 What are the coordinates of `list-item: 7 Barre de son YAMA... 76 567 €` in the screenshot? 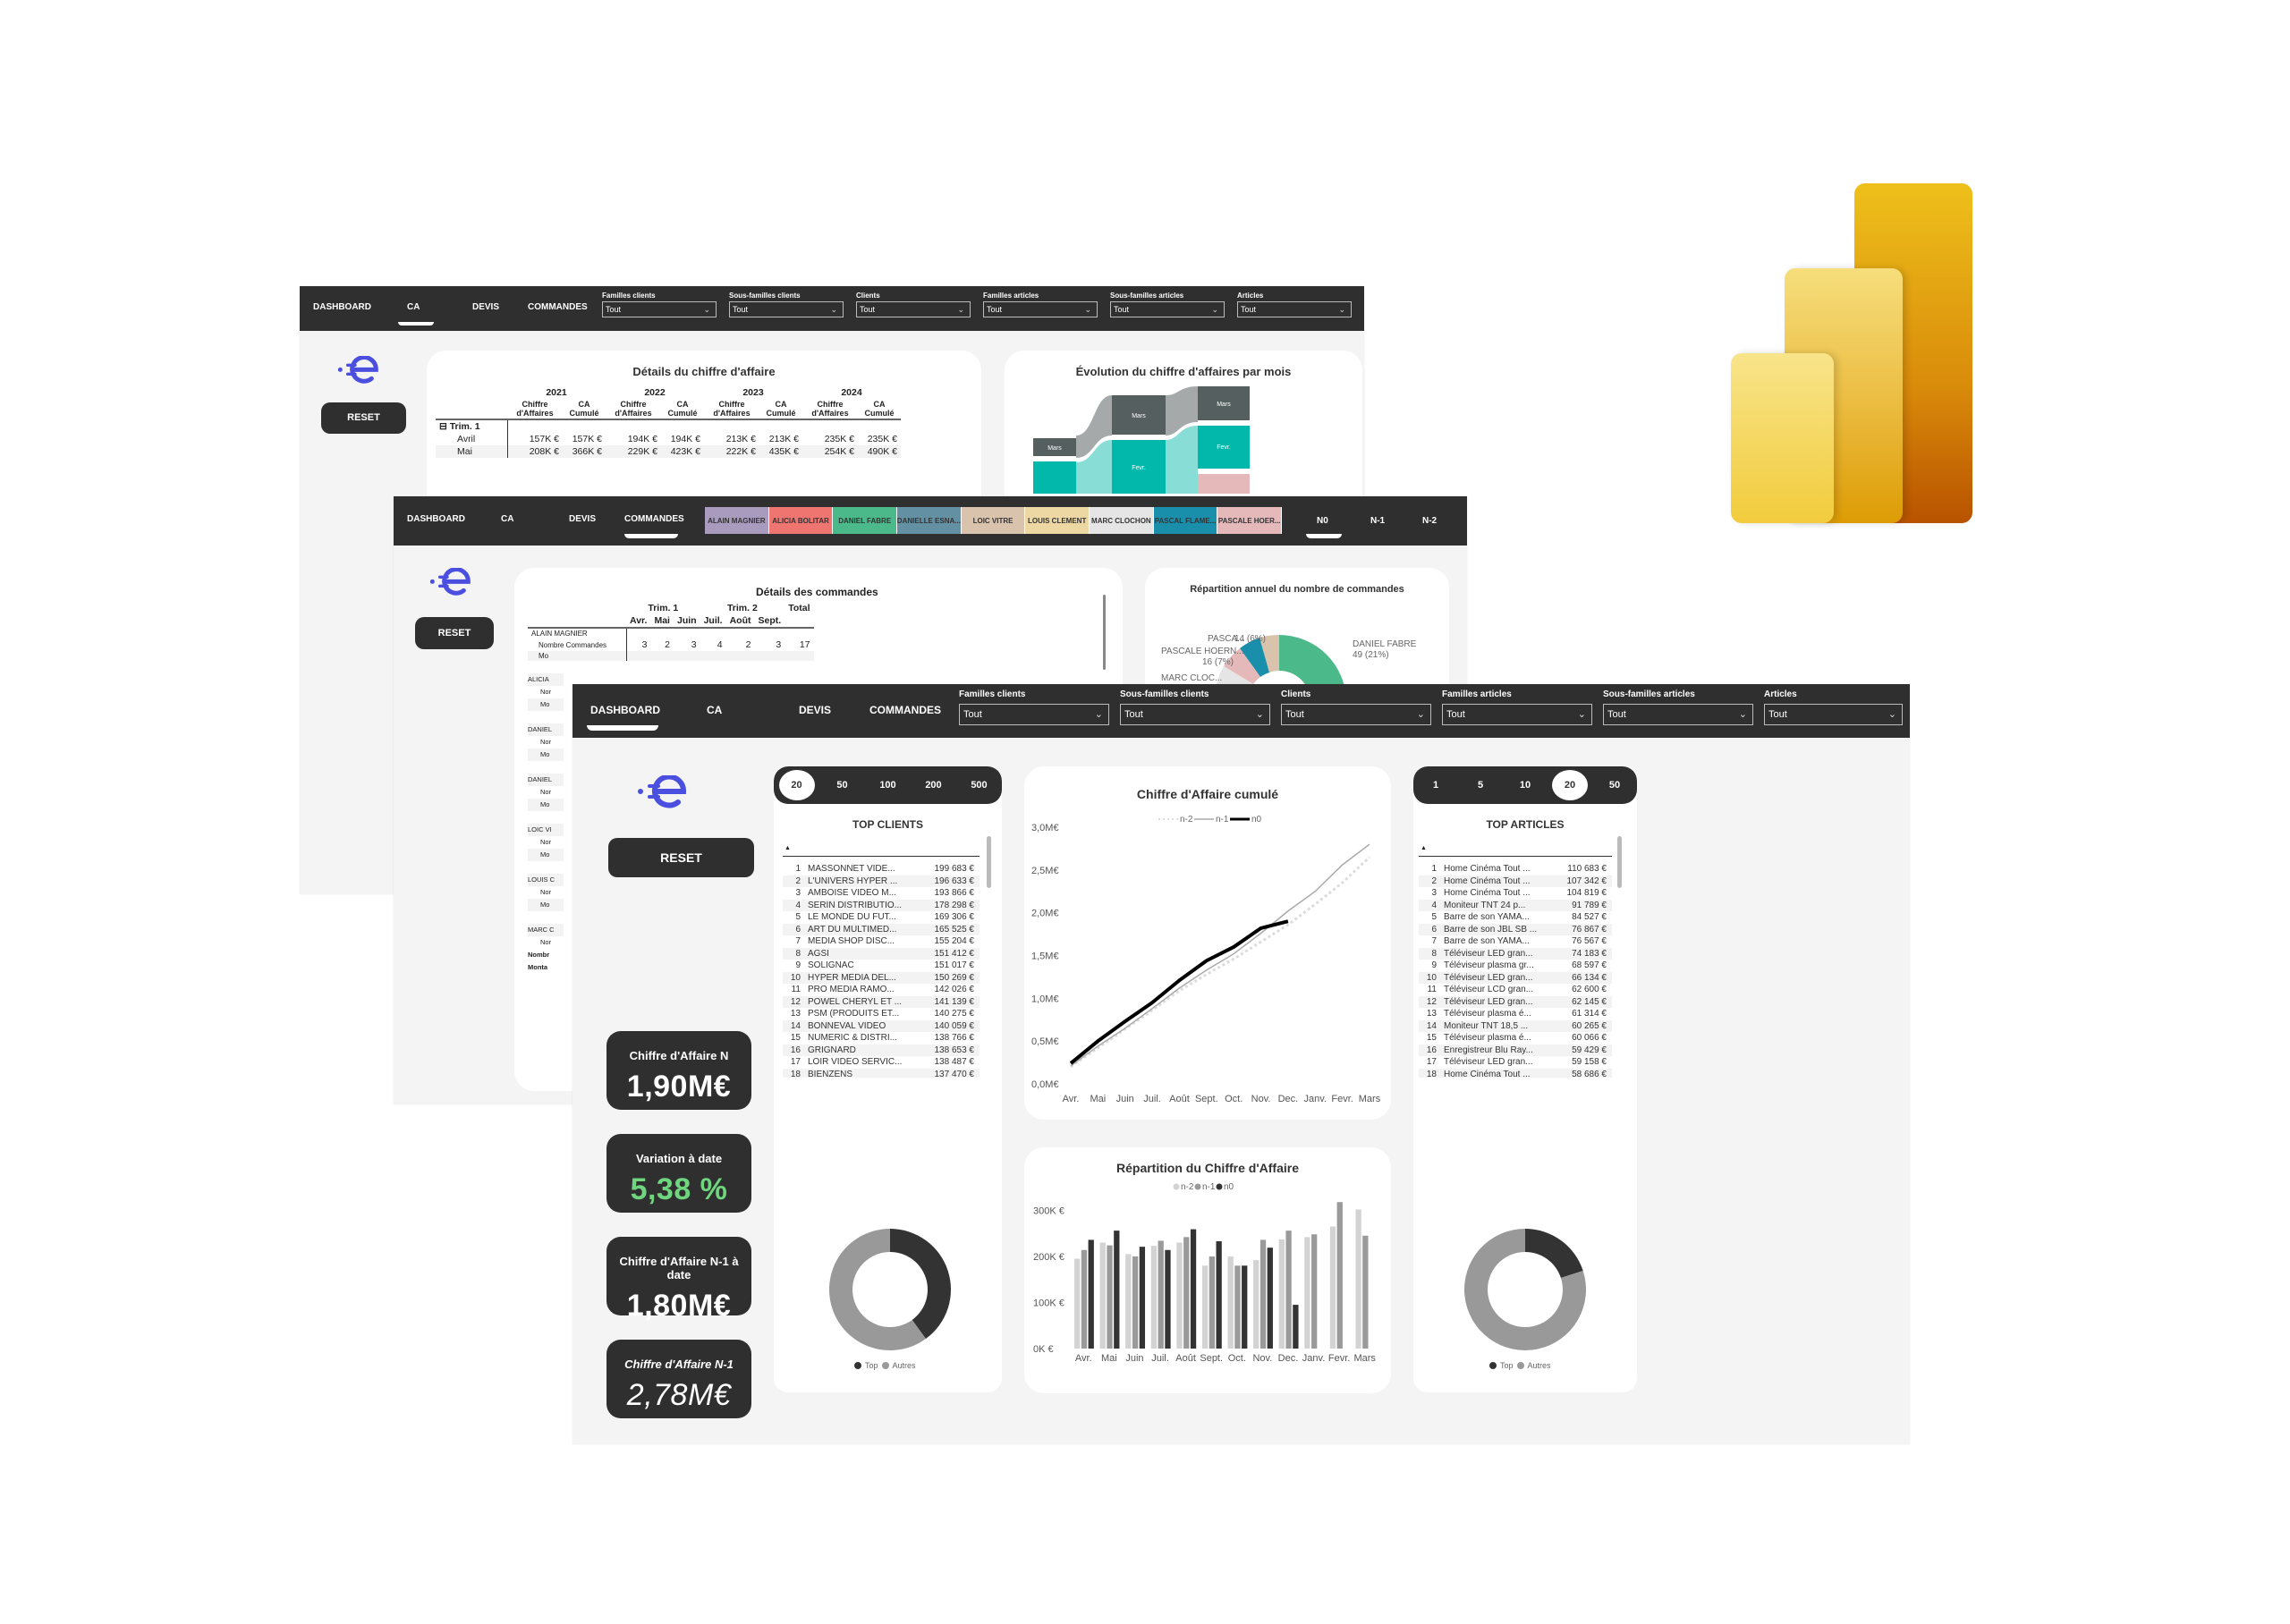 It's located at (1515, 941).